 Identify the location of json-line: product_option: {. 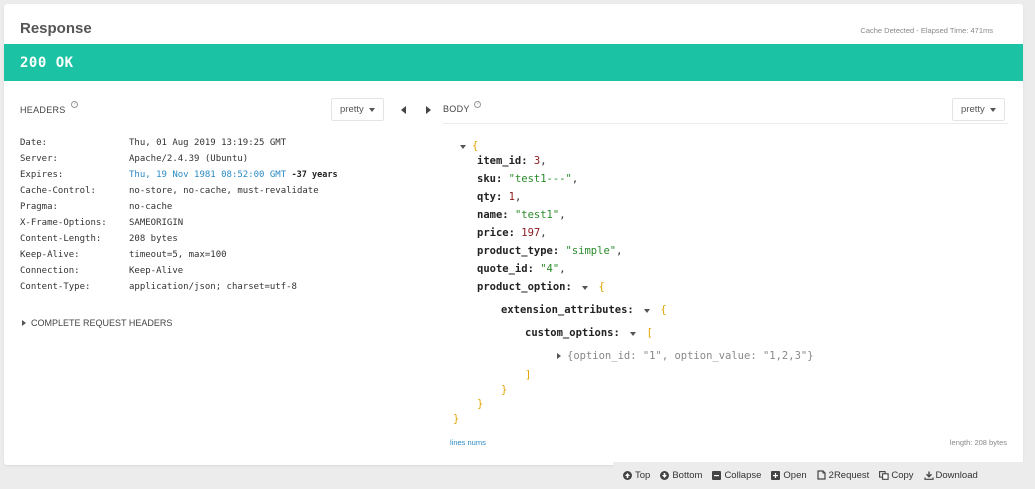
(541, 287).